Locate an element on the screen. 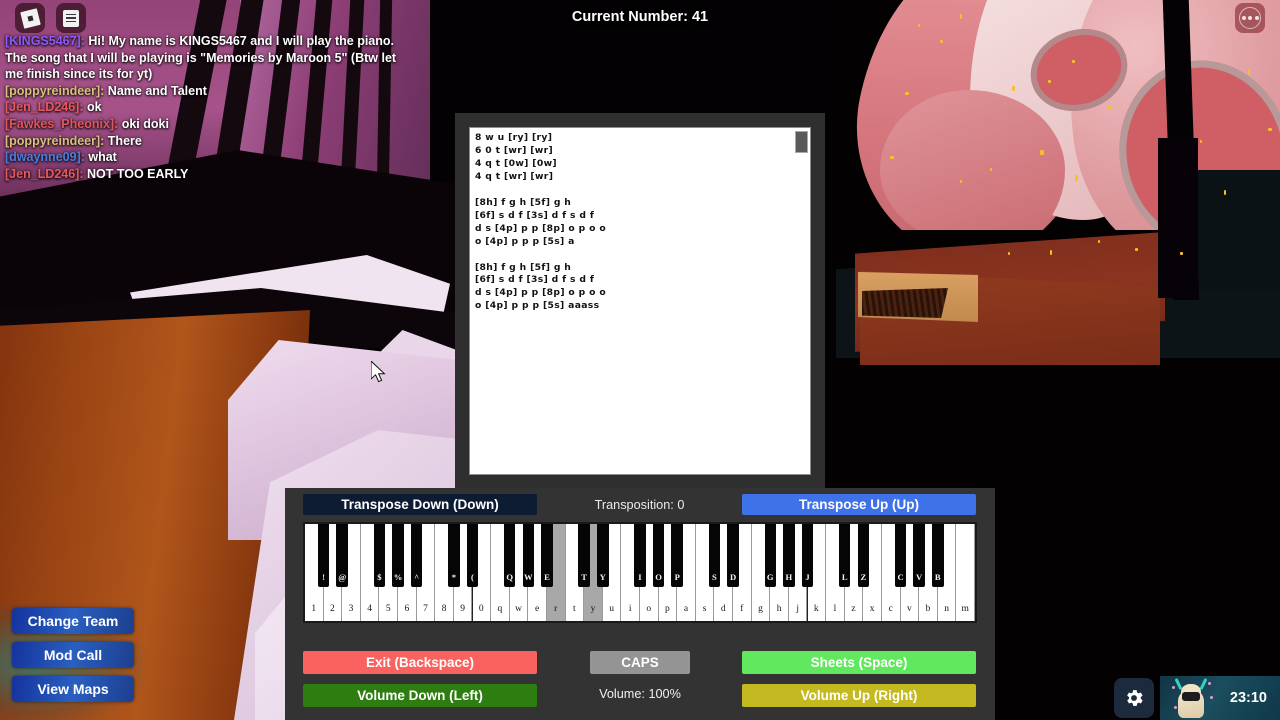 This screenshot has height=720, width=1280. chat-text: ok is located at coordinates (94, 107).